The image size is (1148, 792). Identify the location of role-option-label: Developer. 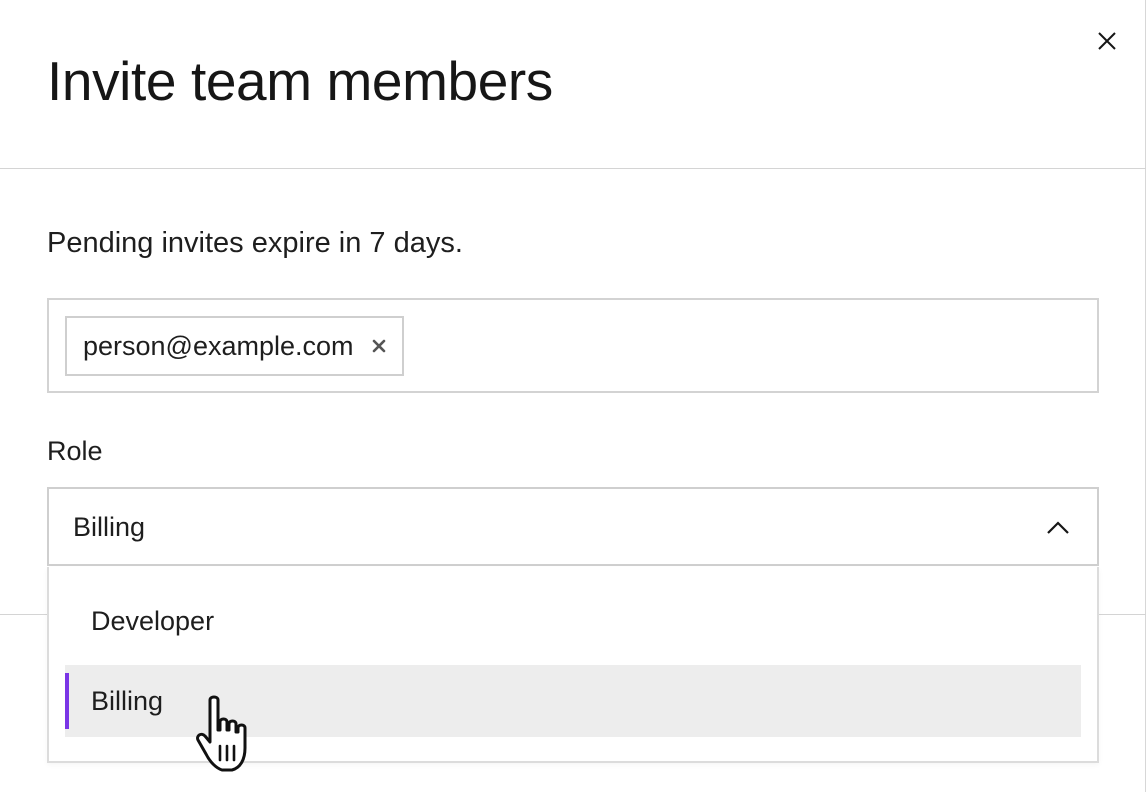
(153, 621).